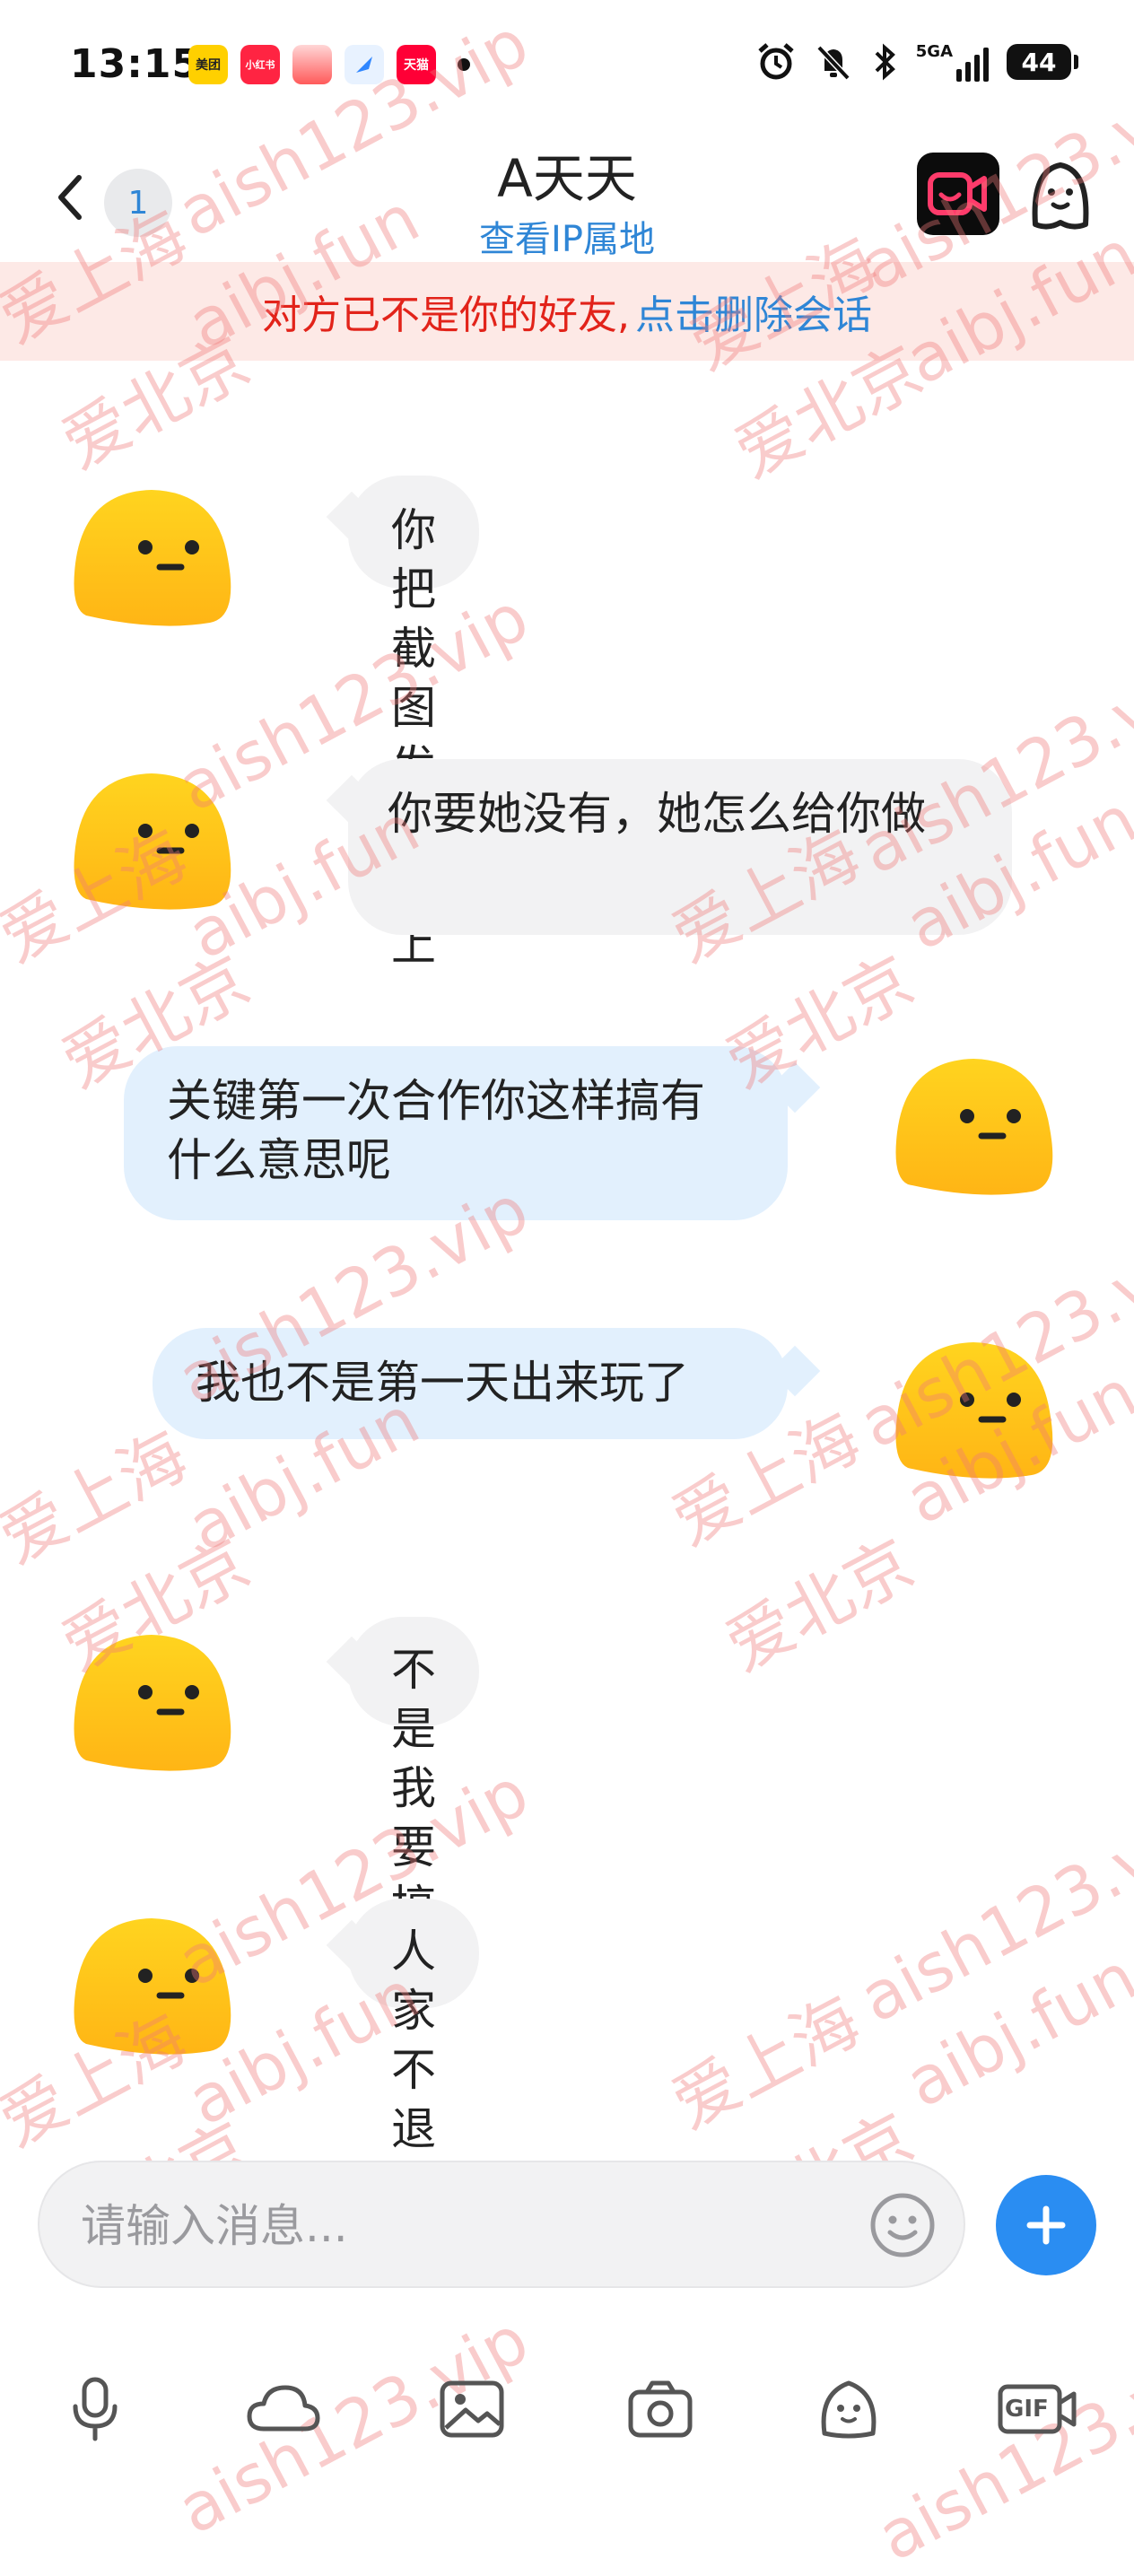 The height and width of the screenshot is (2576, 1134). What do you see at coordinates (464, 64) in the screenshot?
I see `more-notifications-icon` at bounding box center [464, 64].